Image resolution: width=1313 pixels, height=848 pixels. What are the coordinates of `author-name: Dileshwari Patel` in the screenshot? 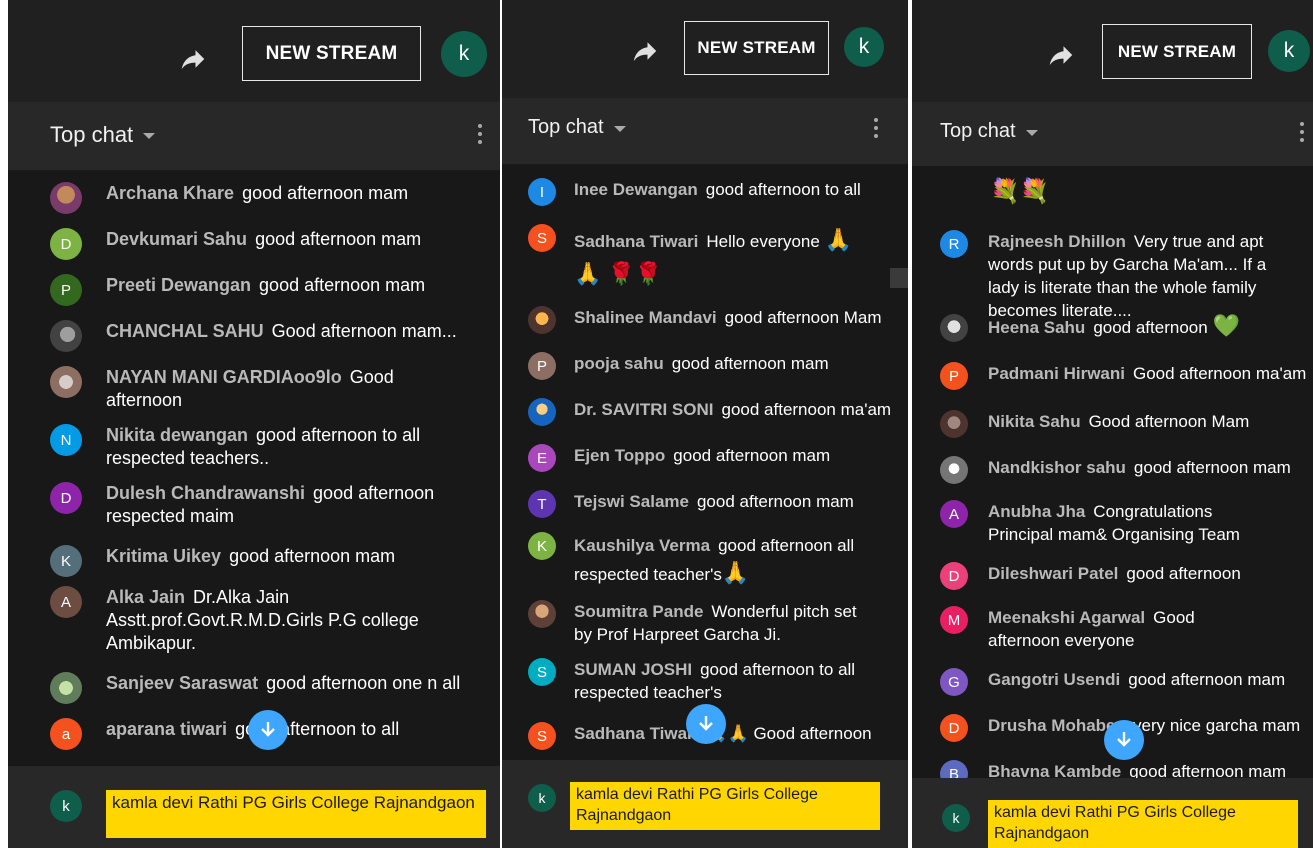 It's located at (1053, 573).